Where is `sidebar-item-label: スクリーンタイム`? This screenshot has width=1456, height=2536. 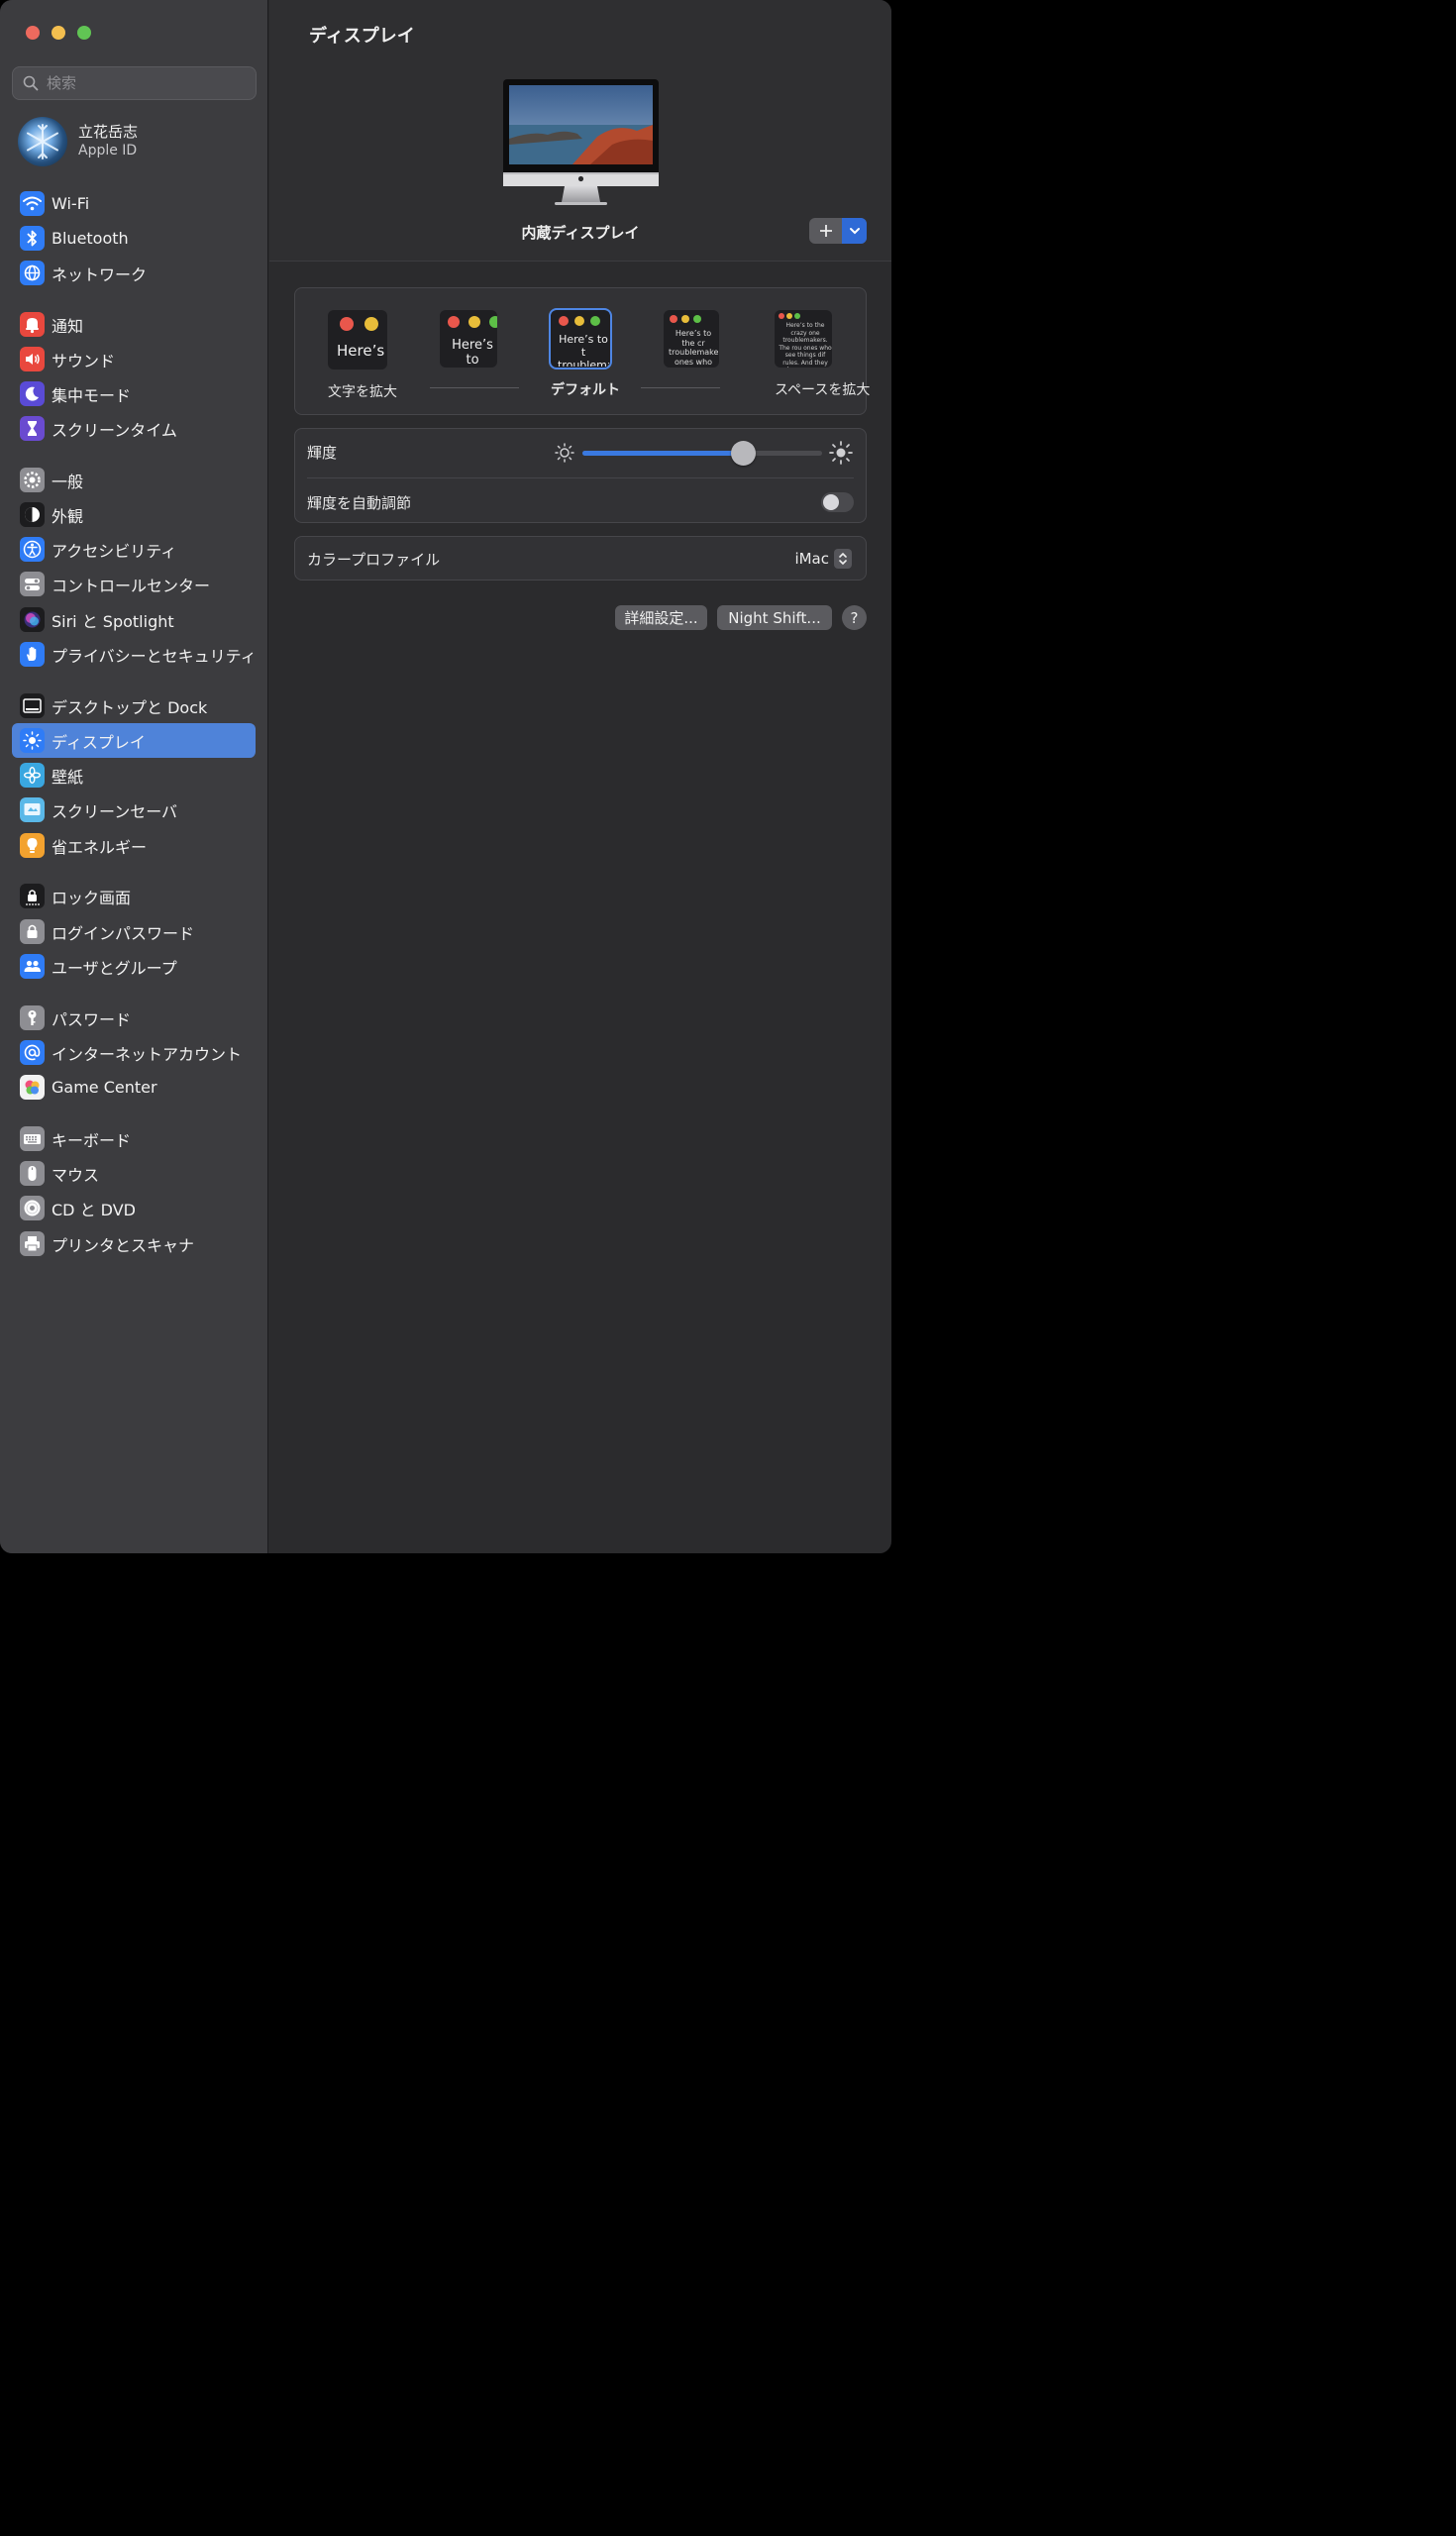 sidebar-item-label: スクリーンタイム is located at coordinates (114, 430).